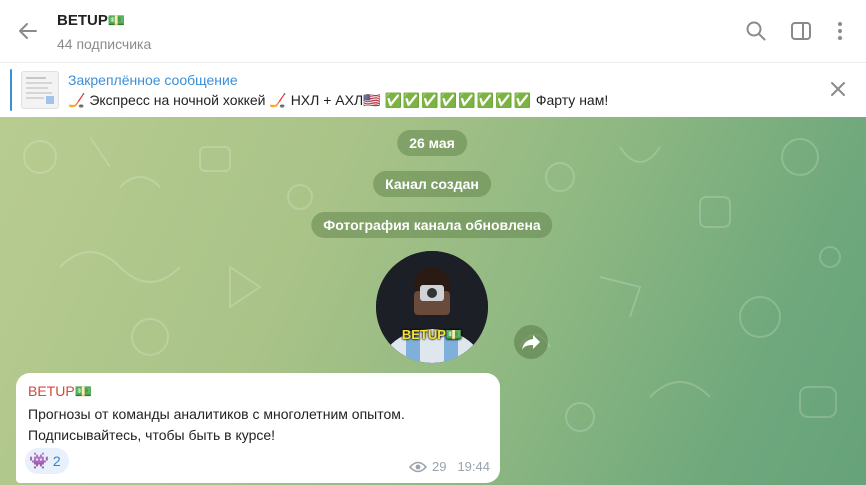 The width and height of the screenshot is (866, 485). I want to click on channel-photo: BETUP💵, so click(432, 307).